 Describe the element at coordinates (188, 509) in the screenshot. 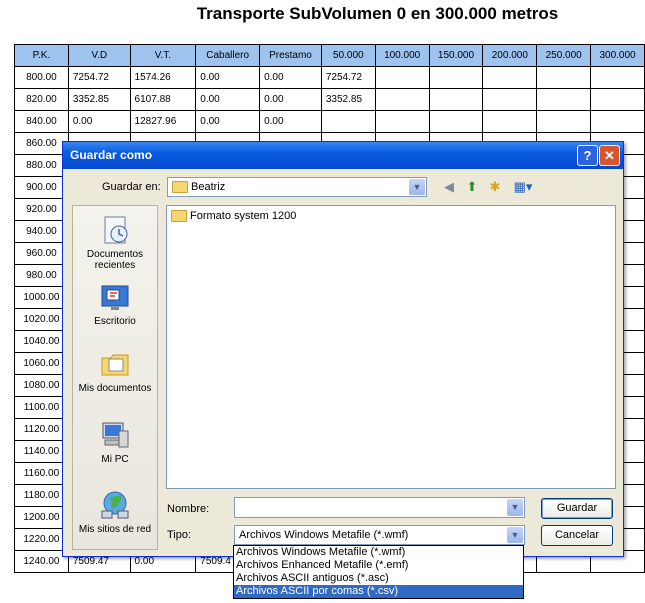

I see `name-label: Nombre:` at that location.